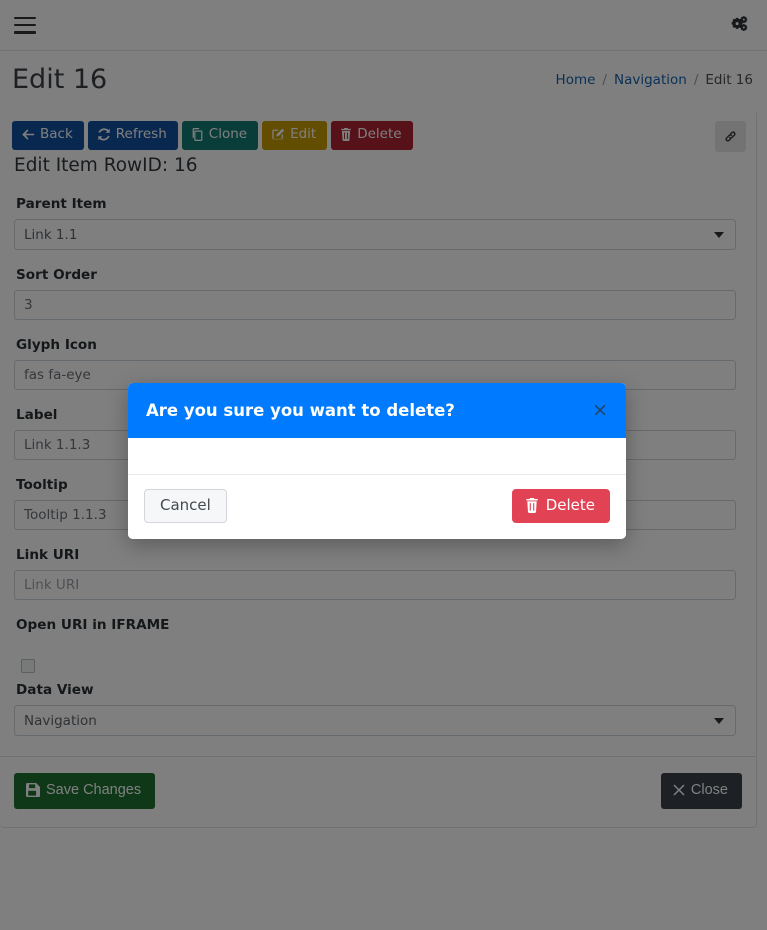 This screenshot has width=767, height=930. I want to click on modal-header: Are you sure you want to delete? ×, so click(377, 410).